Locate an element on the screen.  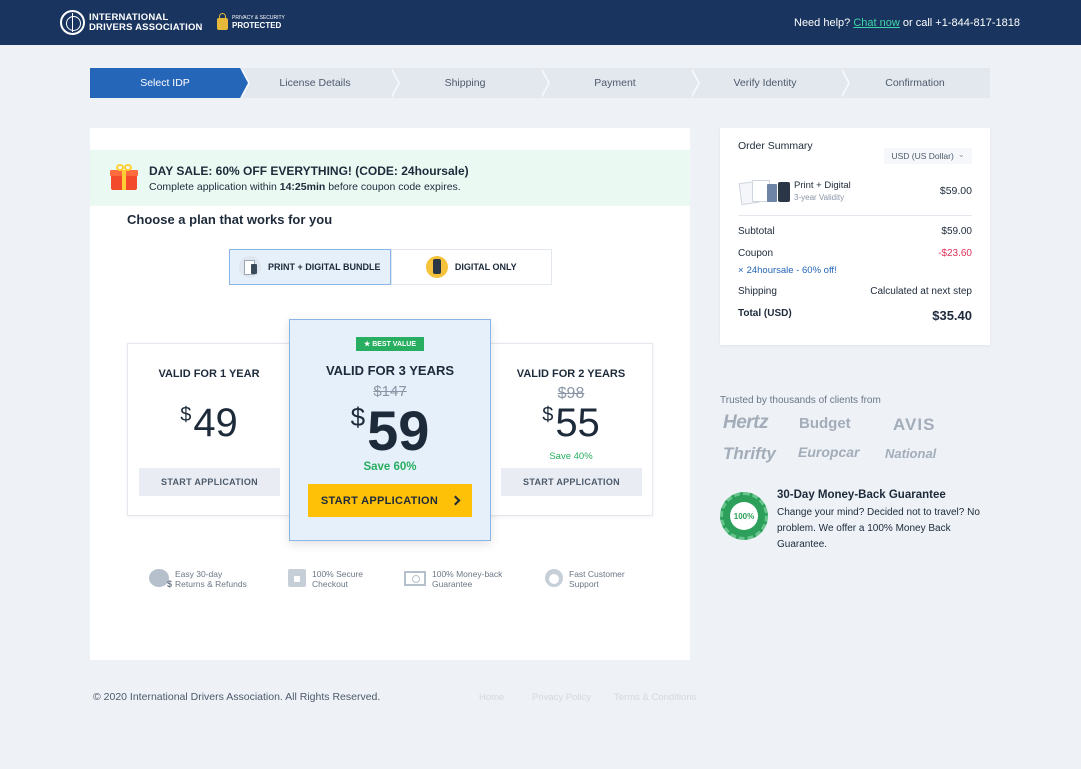
applied-coupon: × 24hoursale - 60% off! is located at coordinates (787, 270).